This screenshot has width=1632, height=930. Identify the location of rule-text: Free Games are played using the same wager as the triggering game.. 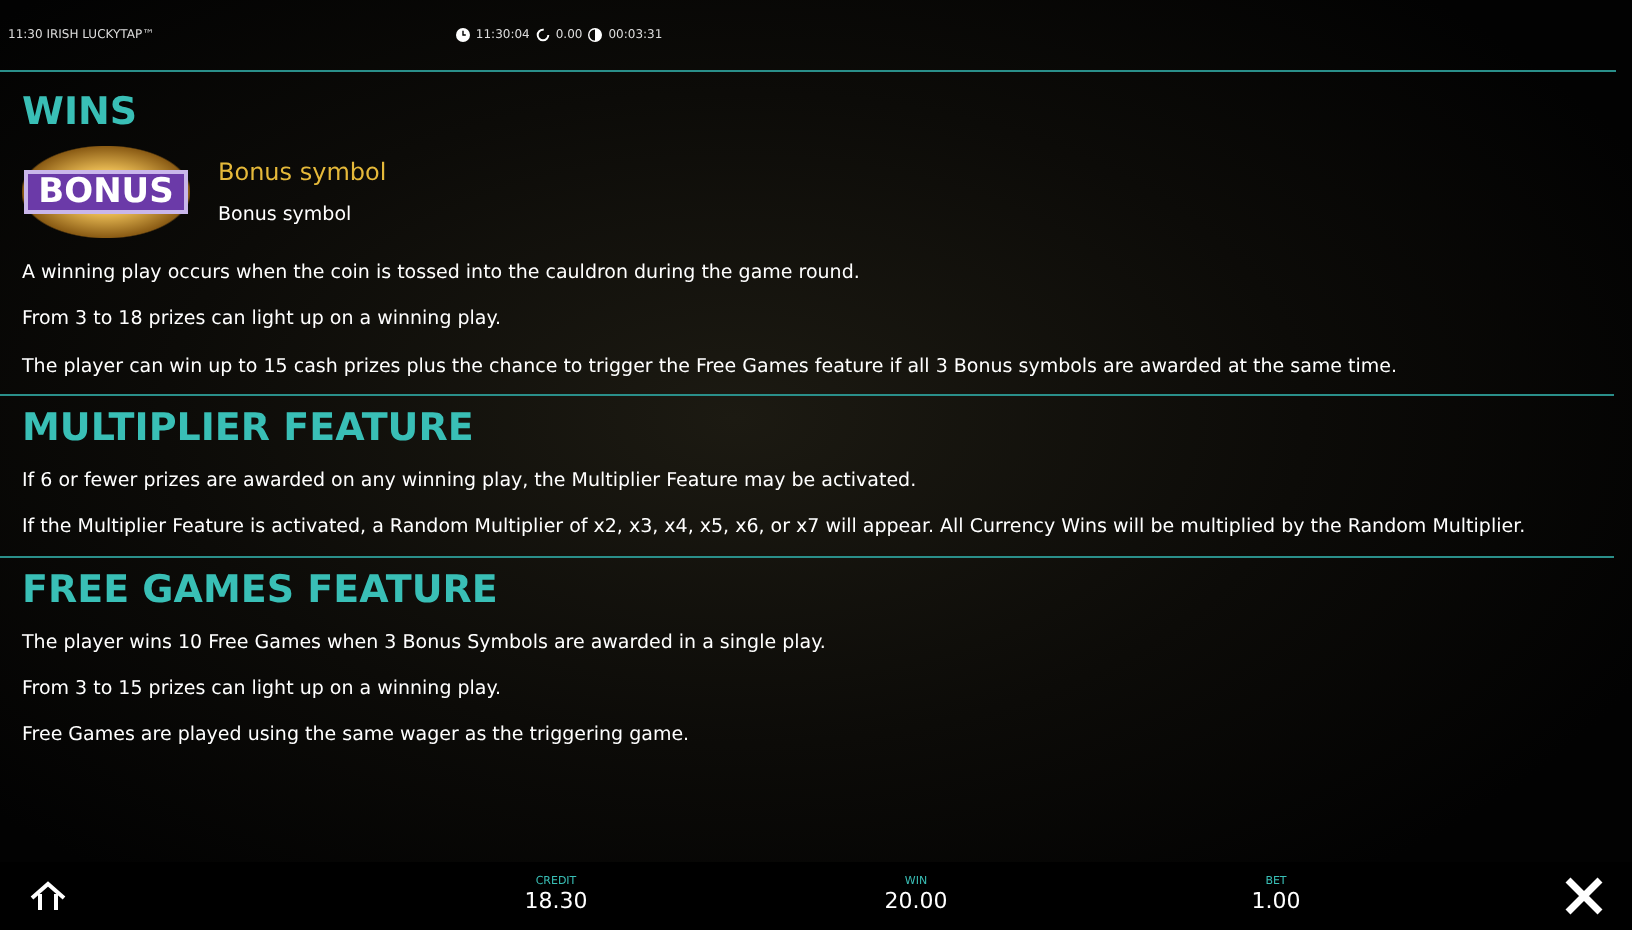
(357, 736).